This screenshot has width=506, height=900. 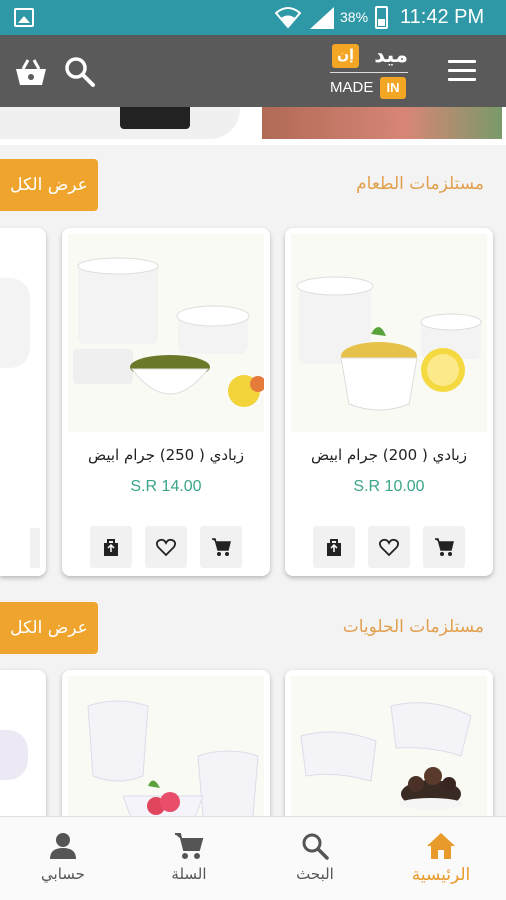 What do you see at coordinates (166, 455) in the screenshot?
I see `product-name: زبادي ( 250) جرام ابيض` at bounding box center [166, 455].